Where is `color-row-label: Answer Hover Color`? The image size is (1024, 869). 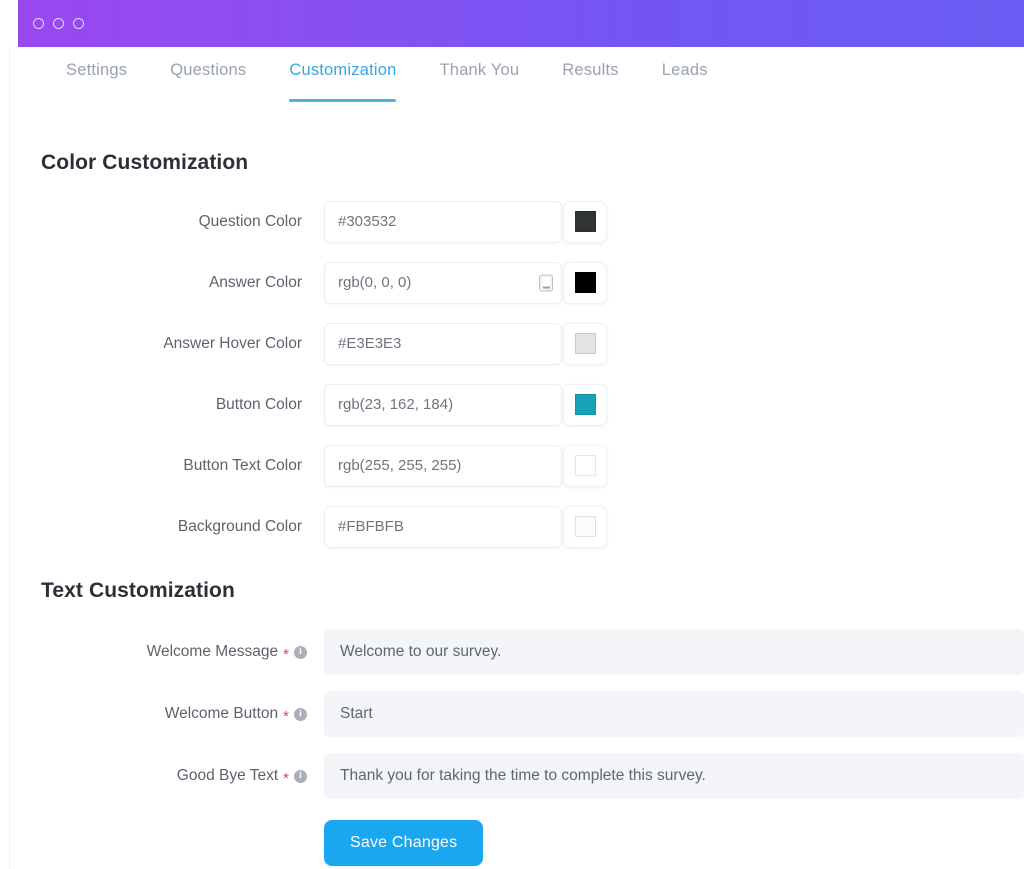
color-row-label: Answer Hover Color is located at coordinates (232, 343).